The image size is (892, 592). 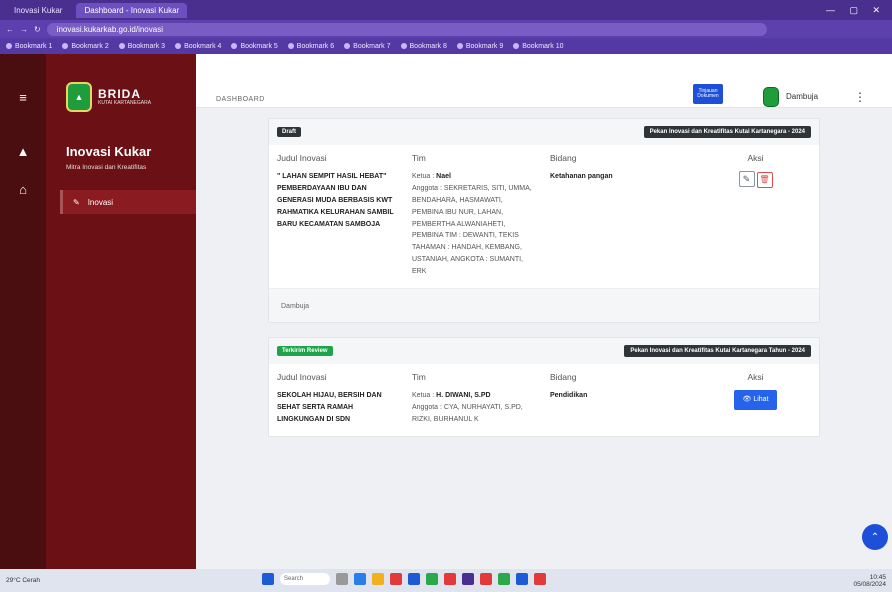 I want to click on edge-icon, so click(x=360, y=579).